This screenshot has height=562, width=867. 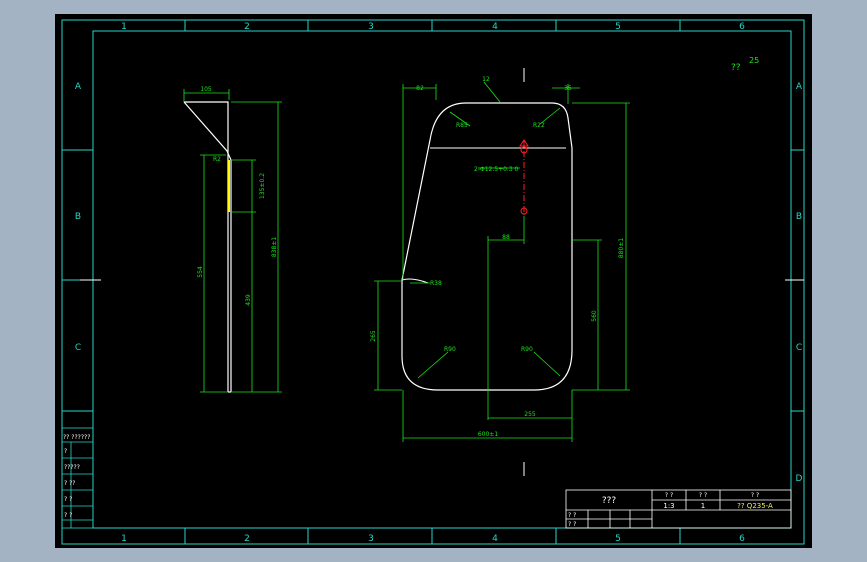 What do you see at coordinates (124, 539) in the screenshot?
I see `col-label-bottom-1: 1` at bounding box center [124, 539].